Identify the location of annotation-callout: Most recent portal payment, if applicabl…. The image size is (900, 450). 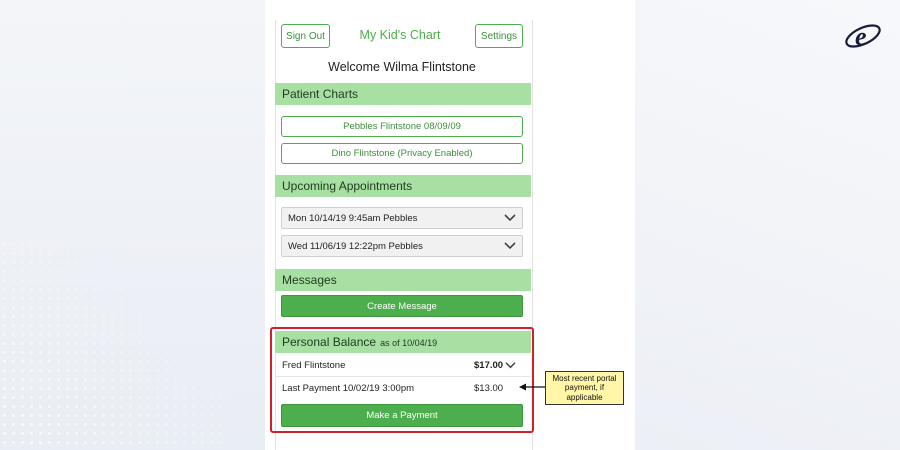
(584, 388).